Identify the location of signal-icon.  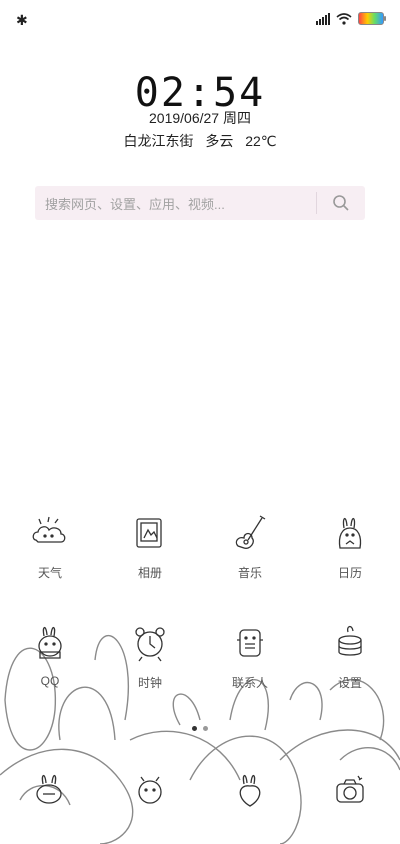
(323, 18).